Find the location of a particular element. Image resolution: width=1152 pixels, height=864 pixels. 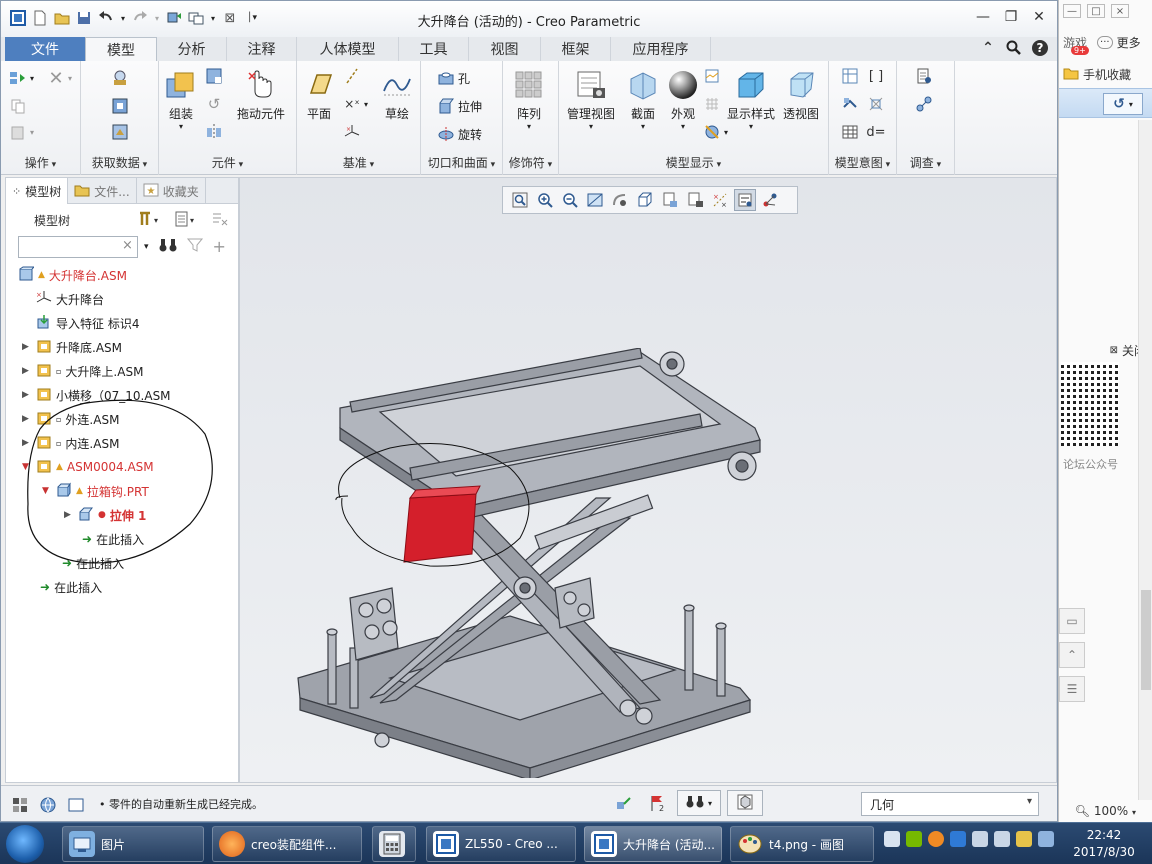

zoom-out-icon is located at coordinates (570, 200).